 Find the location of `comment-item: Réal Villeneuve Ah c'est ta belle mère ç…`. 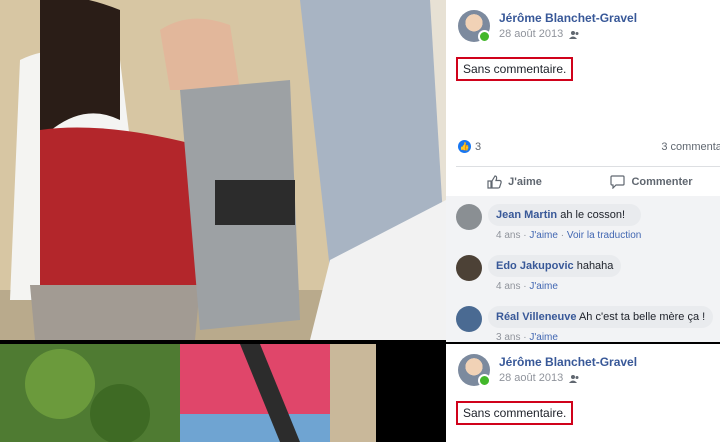

comment-item: Réal Villeneuve Ah c'est ta belle mère ç… is located at coordinates (585, 324).